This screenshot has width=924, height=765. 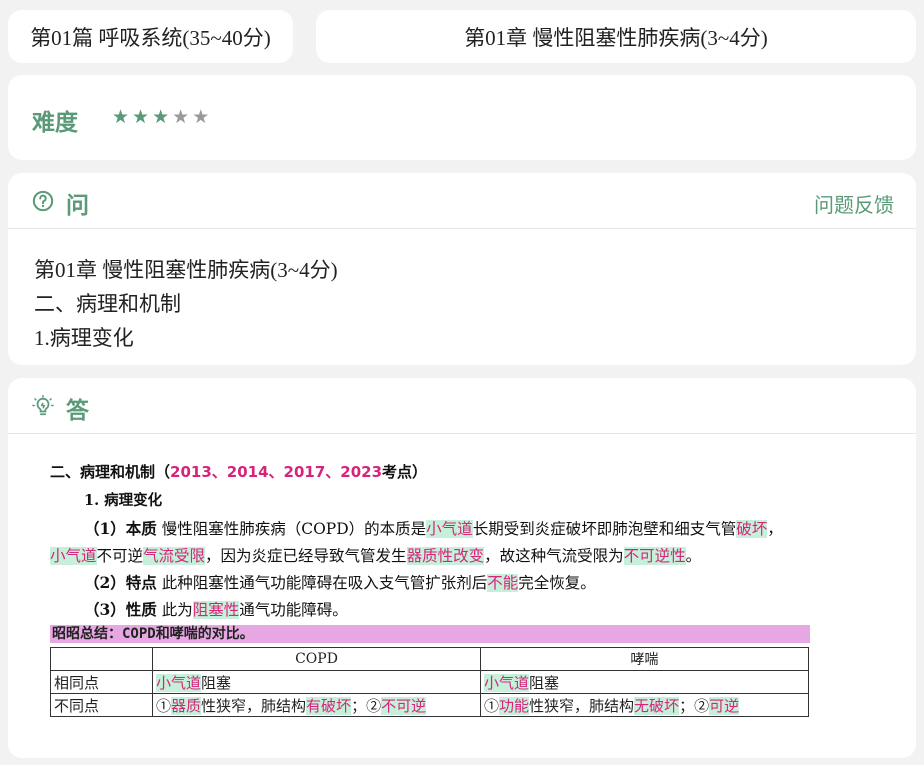 I want to click on table-cell: ①器质性狭窄，肺结构有破坏；②不可逆, so click(x=316, y=705).